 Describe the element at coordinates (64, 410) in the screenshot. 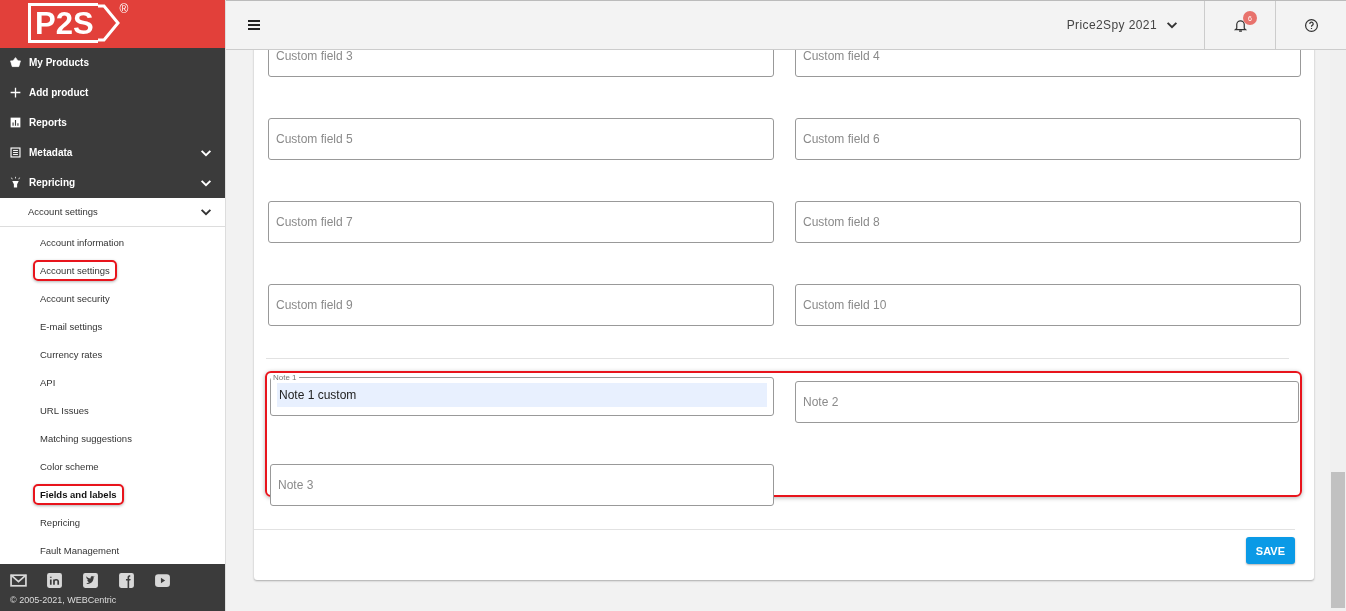

I see `nav-subitem: URL Issues` at that location.